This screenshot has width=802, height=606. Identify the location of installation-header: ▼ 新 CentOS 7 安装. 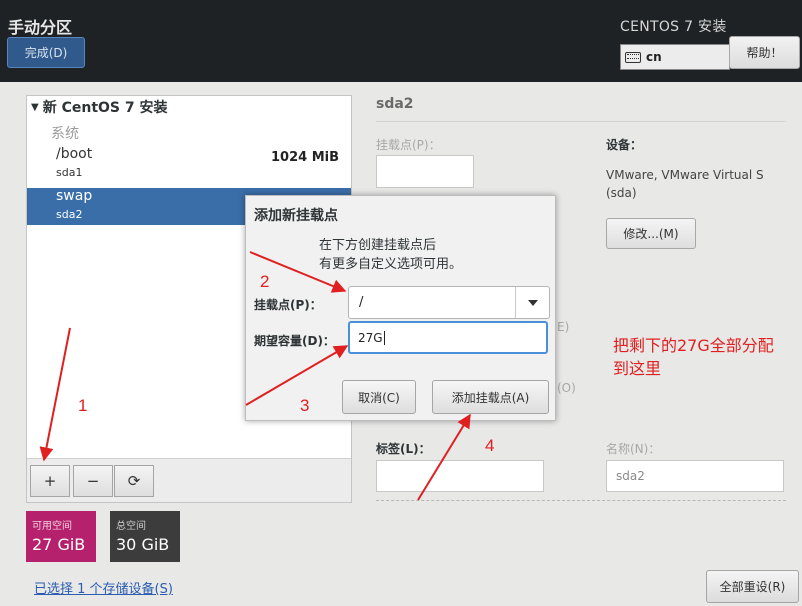
(99, 107).